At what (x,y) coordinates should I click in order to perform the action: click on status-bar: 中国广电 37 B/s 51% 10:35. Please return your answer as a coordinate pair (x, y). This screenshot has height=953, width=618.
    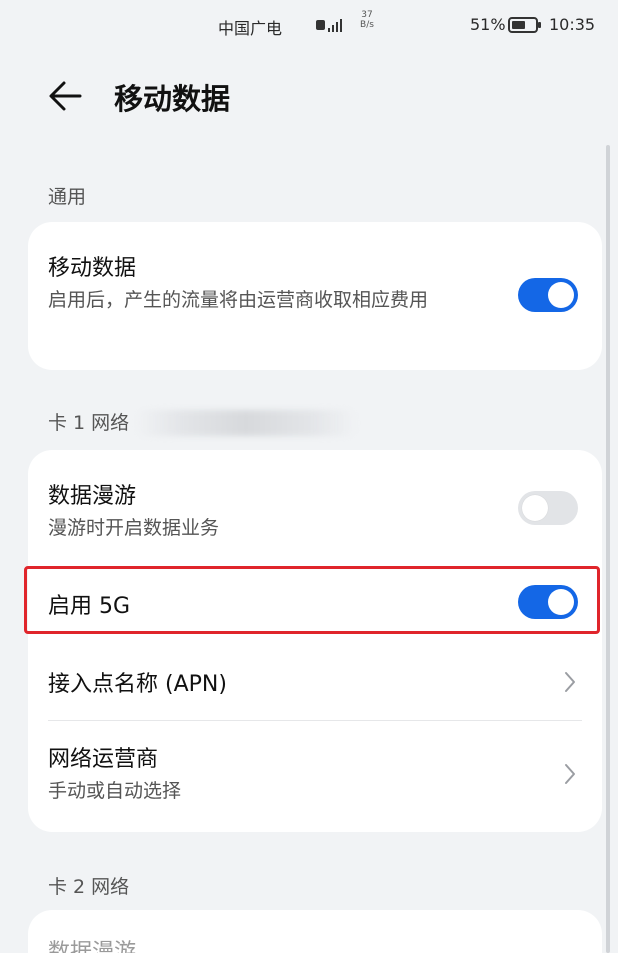
    Looking at the image, I should click on (309, 27).